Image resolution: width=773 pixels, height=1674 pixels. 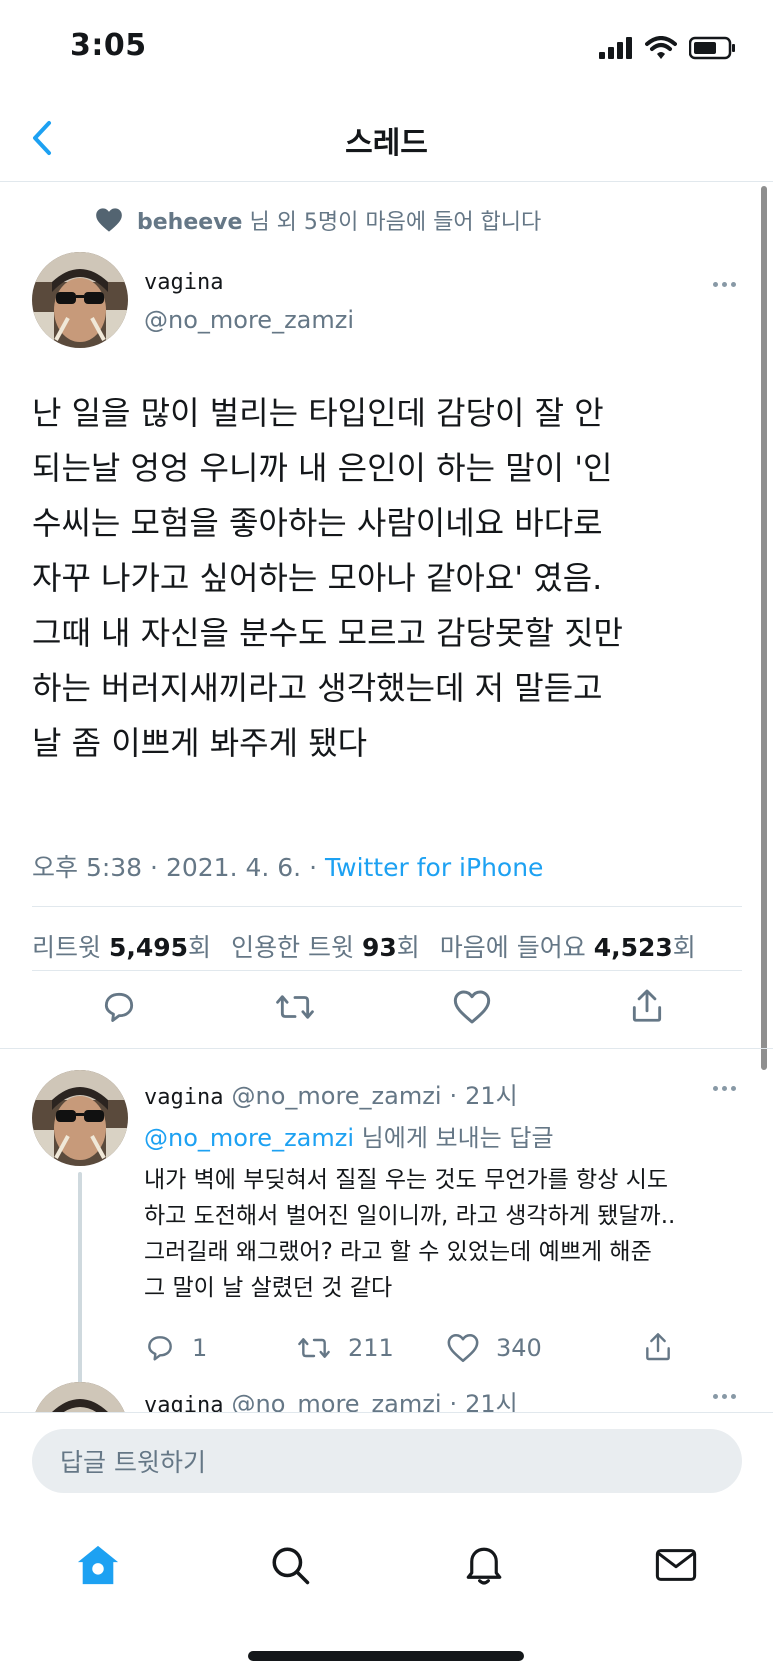 What do you see at coordinates (386, 1656) in the screenshot?
I see `home-indicator` at bounding box center [386, 1656].